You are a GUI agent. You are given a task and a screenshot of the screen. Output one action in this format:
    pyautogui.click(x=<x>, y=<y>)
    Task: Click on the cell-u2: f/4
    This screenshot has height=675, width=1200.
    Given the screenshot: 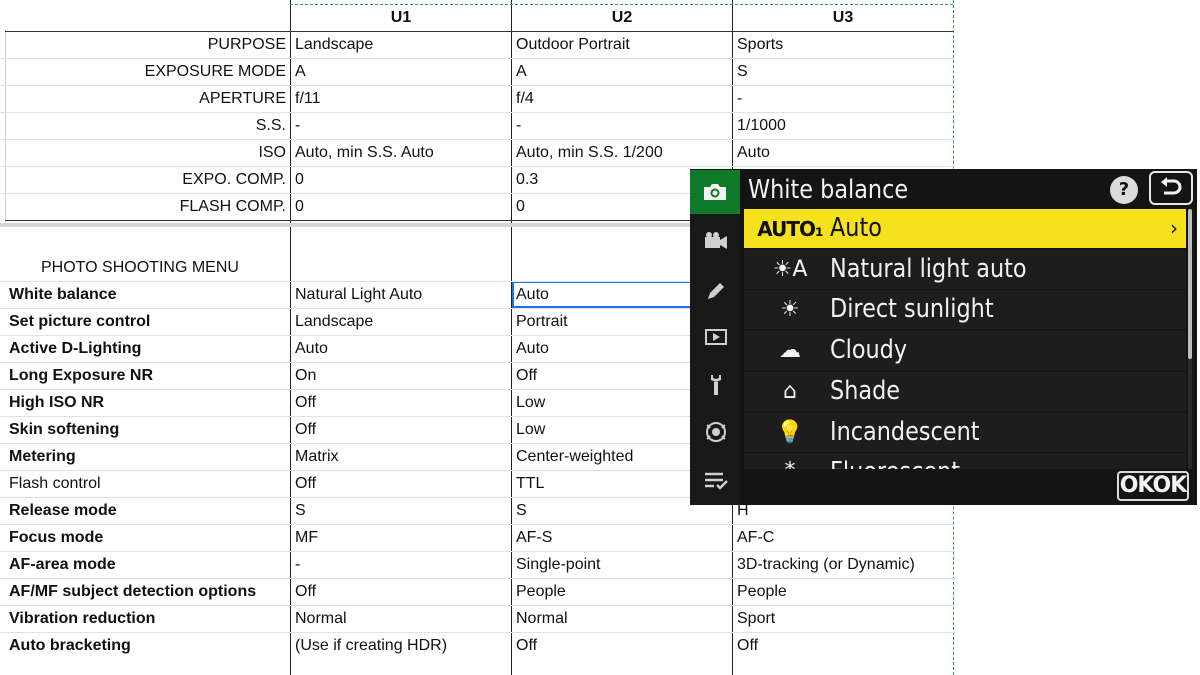 What is the action you would take?
    pyautogui.click(x=622, y=98)
    